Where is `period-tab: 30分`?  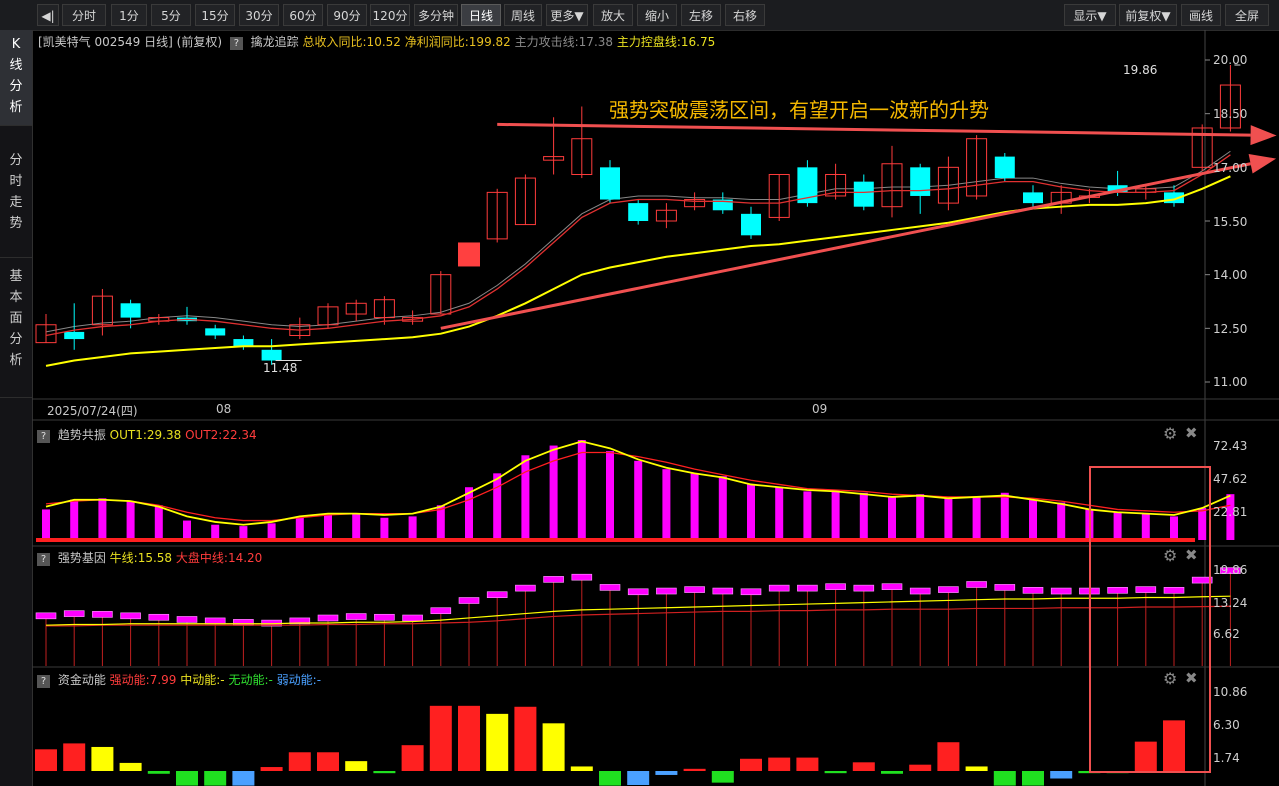 period-tab: 30分 is located at coordinates (259, 15).